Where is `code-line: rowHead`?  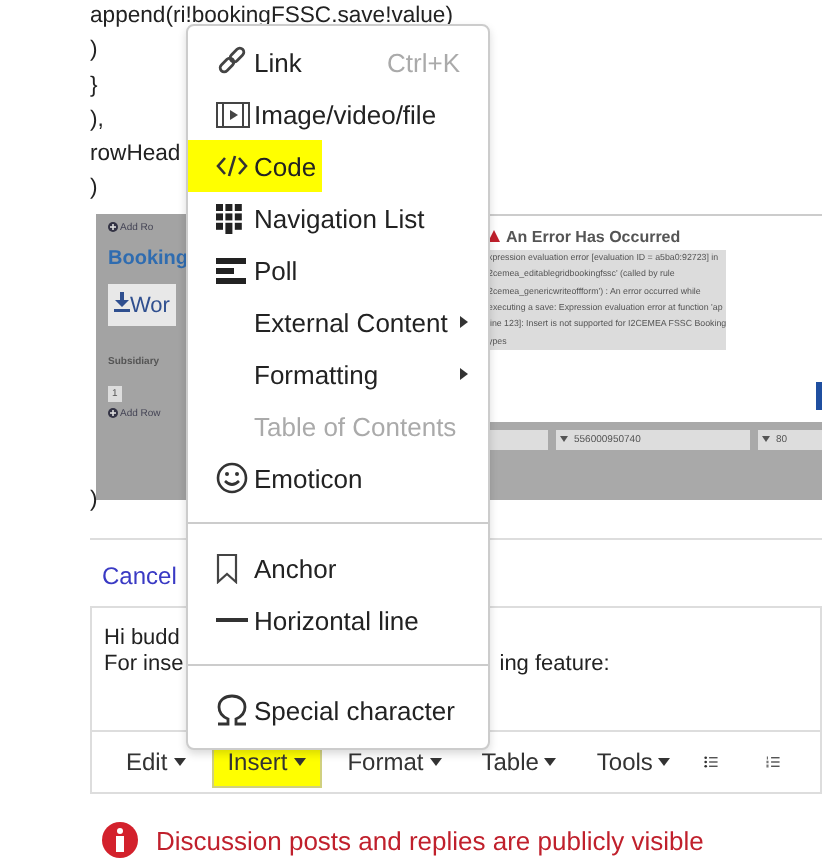 code-line: rowHead is located at coordinates (135, 155).